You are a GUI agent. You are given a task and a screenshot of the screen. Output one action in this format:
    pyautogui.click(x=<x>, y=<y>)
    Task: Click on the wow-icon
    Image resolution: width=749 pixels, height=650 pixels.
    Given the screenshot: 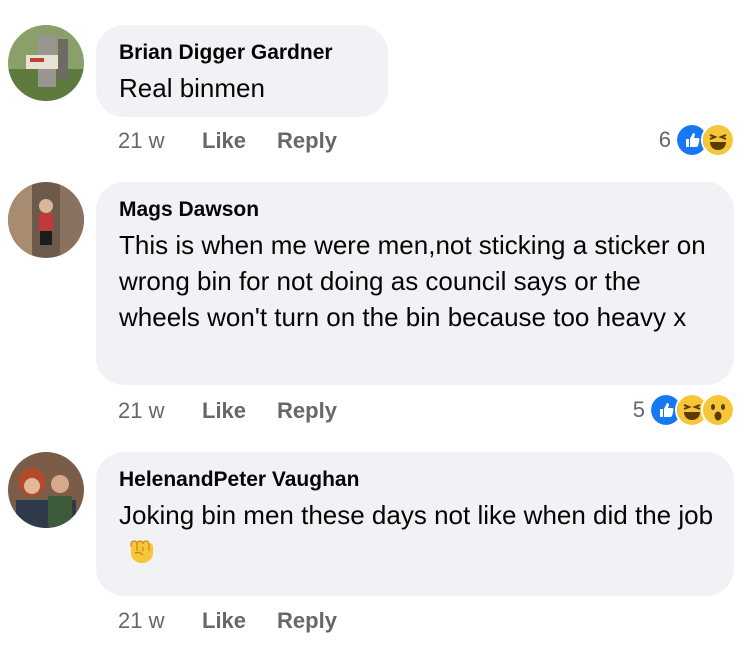 What is the action you would take?
    pyautogui.click(x=718, y=410)
    